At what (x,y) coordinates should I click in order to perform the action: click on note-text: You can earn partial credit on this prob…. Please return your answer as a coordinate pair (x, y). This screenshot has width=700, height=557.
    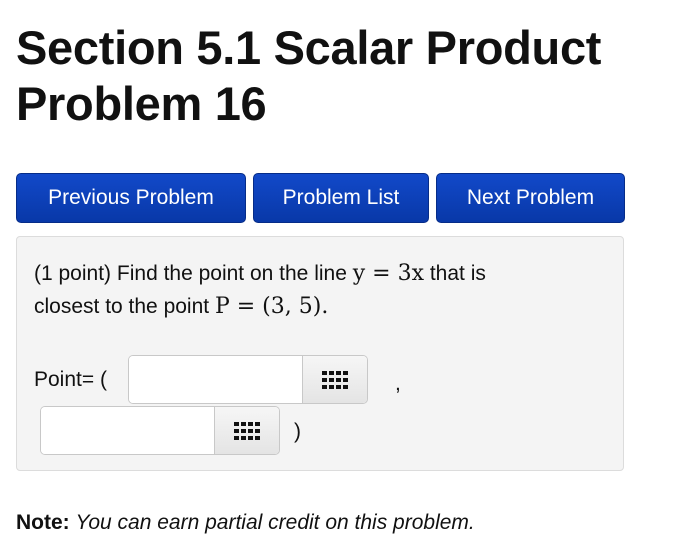
    Looking at the image, I should click on (275, 522).